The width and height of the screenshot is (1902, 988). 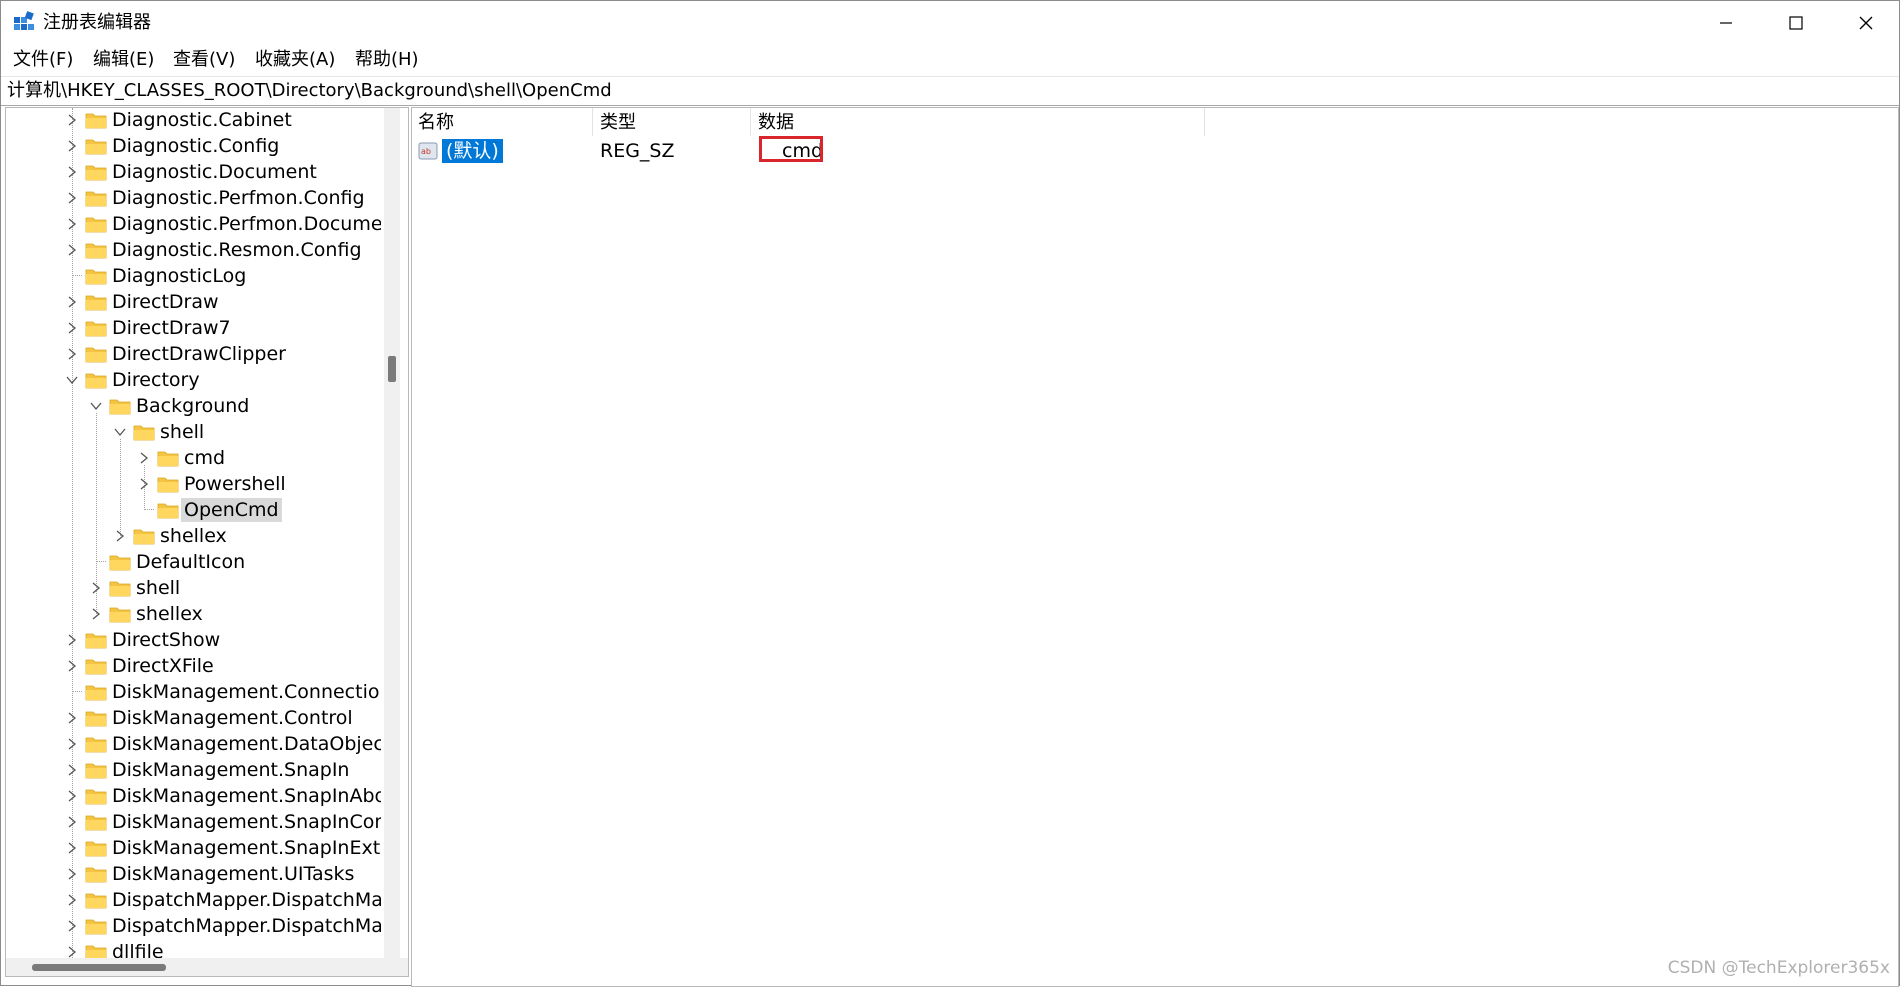 What do you see at coordinates (237, 250) in the screenshot?
I see `tree-item-label: Diagnostic.Resmon.Config` at bounding box center [237, 250].